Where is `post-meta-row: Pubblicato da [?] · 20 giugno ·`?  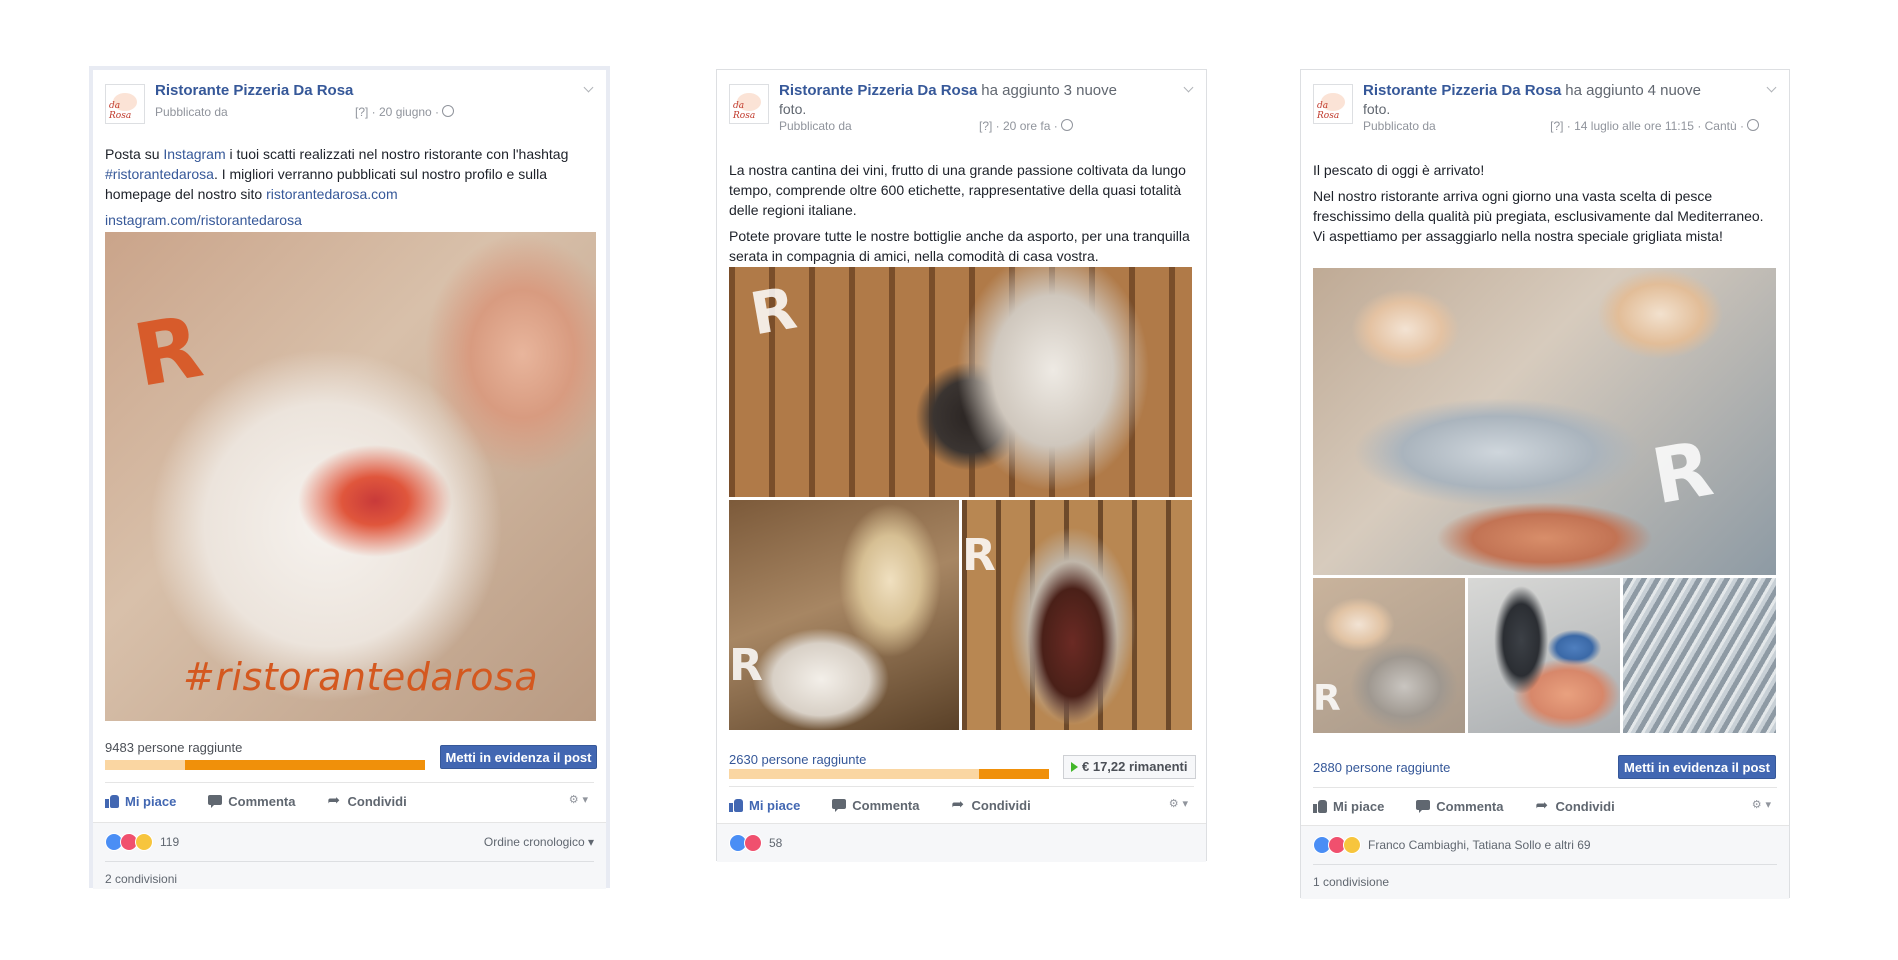 post-meta-row: Pubblicato da [?] · 20 giugno · is located at coordinates (365, 112).